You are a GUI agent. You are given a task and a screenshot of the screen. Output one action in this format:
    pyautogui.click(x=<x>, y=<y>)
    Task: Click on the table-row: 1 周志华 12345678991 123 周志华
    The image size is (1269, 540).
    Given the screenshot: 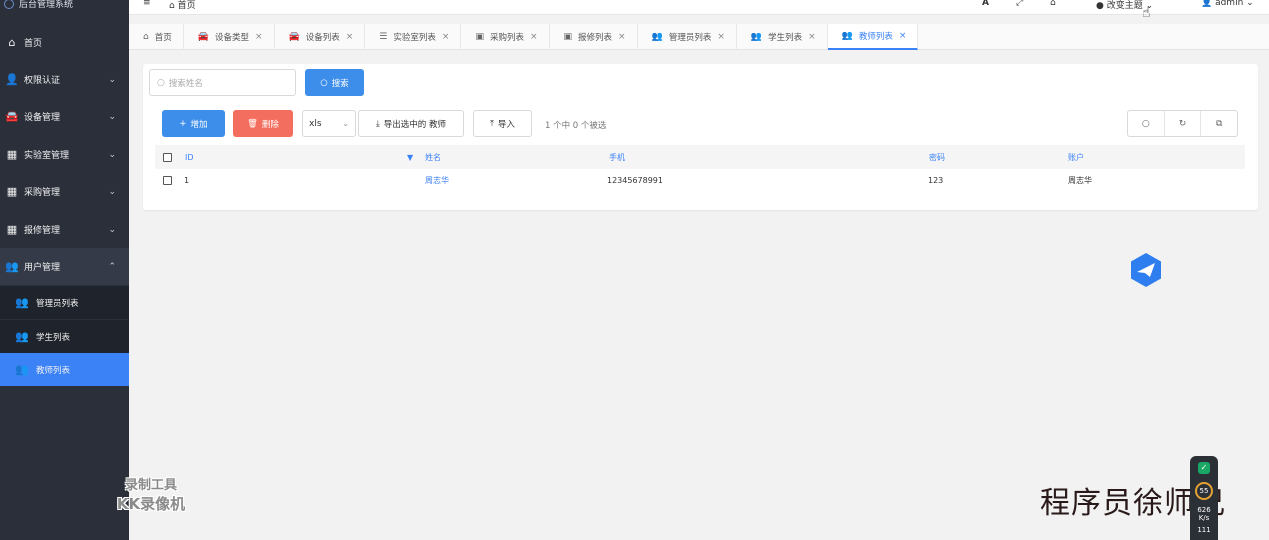 What is the action you would take?
    pyautogui.click(x=700, y=180)
    